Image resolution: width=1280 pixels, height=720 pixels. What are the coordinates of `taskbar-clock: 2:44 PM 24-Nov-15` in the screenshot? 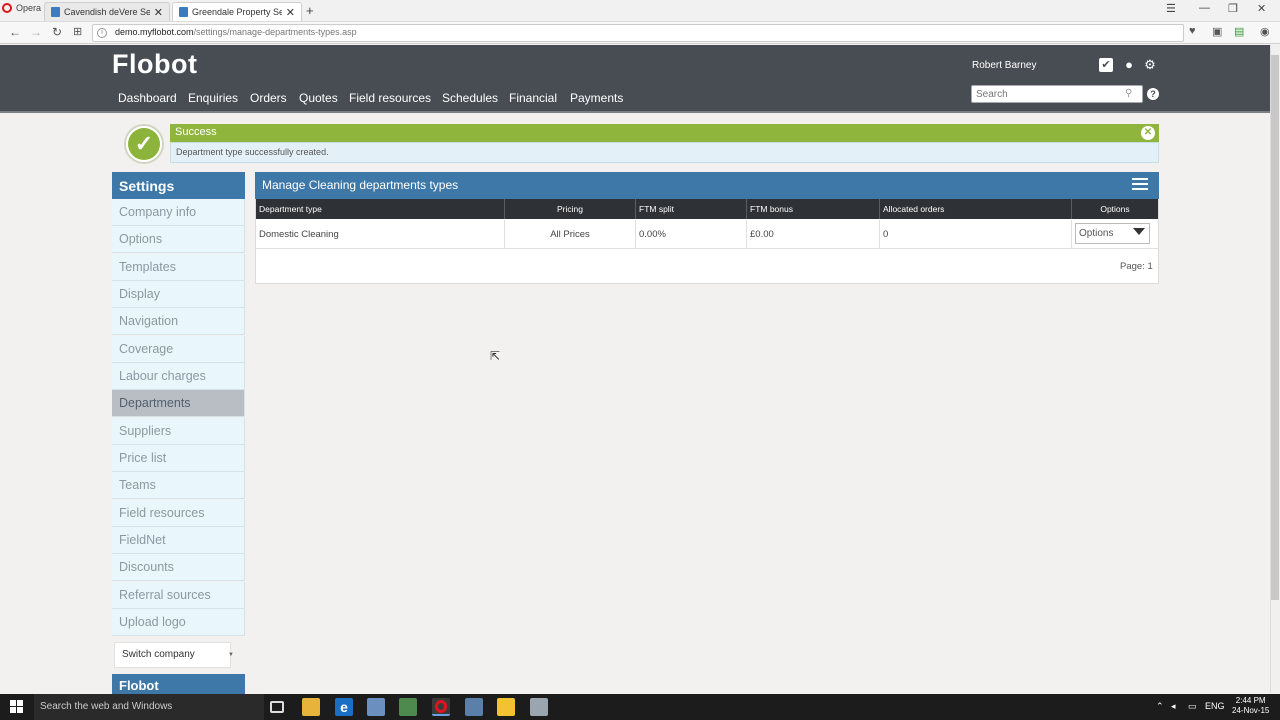 It's located at (1250, 706).